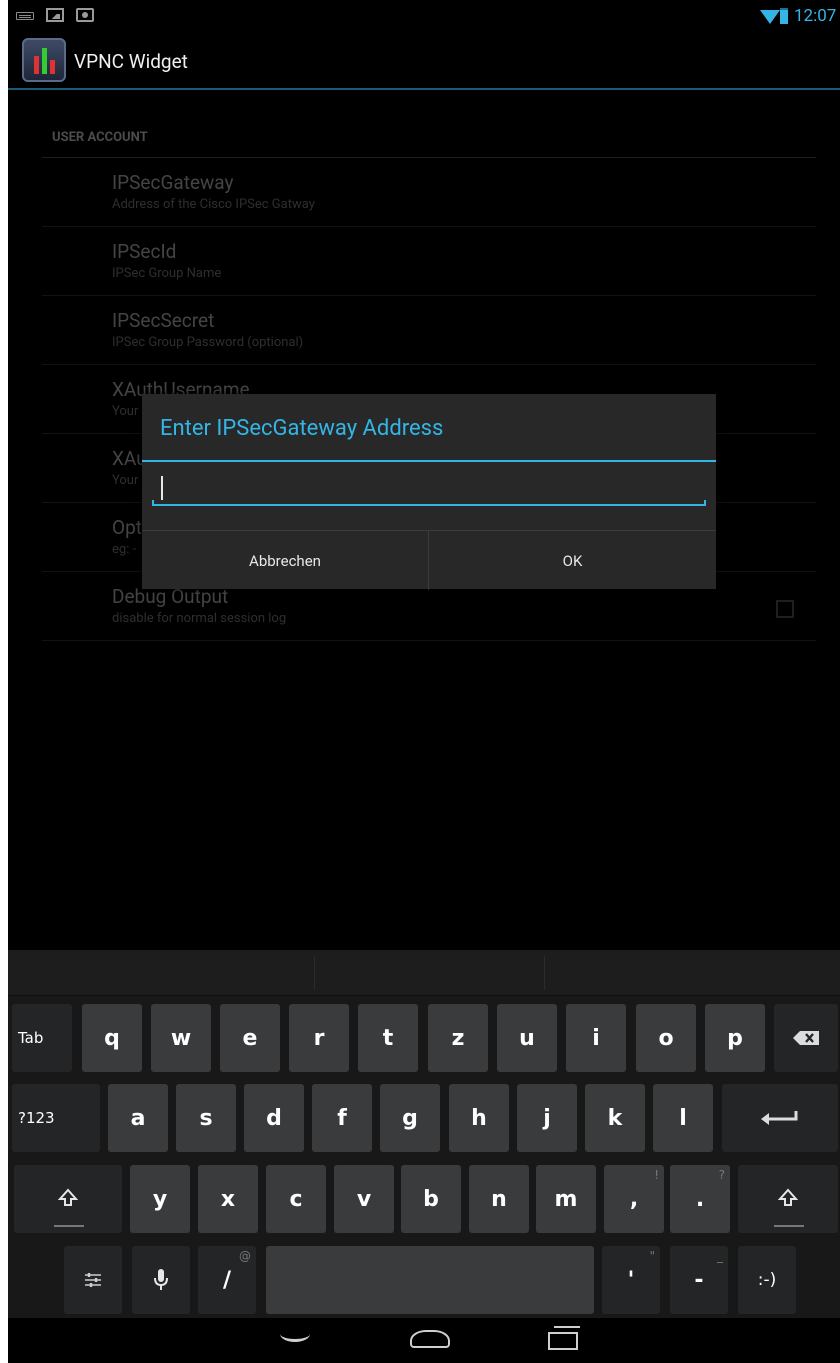  I want to click on key-y: y, so click(160, 1199).